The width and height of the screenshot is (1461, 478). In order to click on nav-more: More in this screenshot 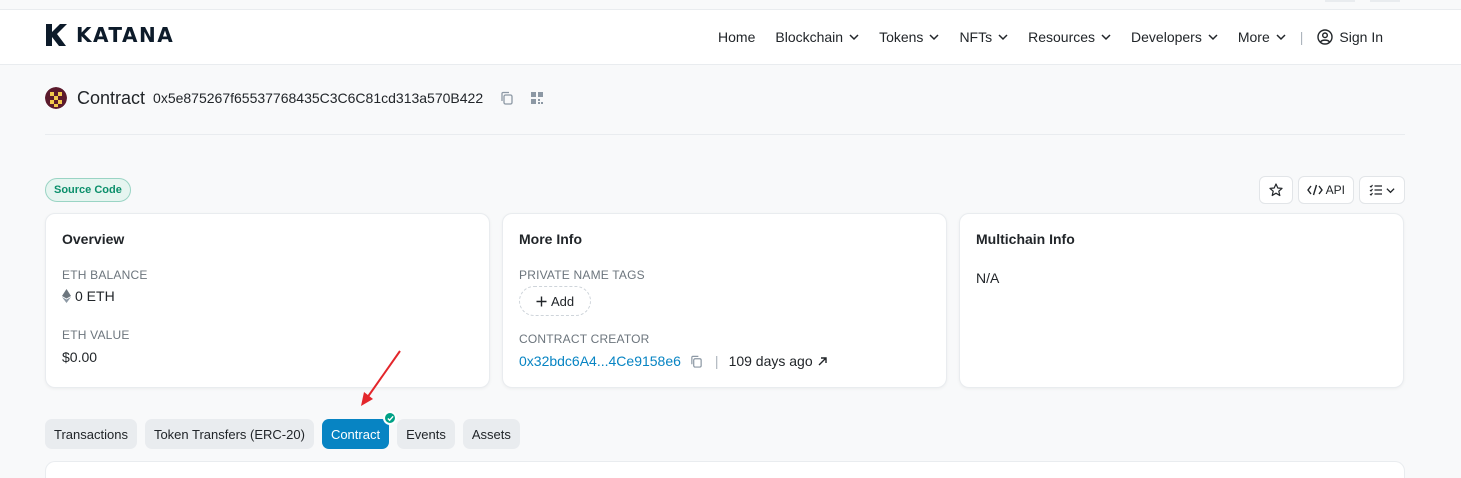, I will do `click(1262, 37)`.